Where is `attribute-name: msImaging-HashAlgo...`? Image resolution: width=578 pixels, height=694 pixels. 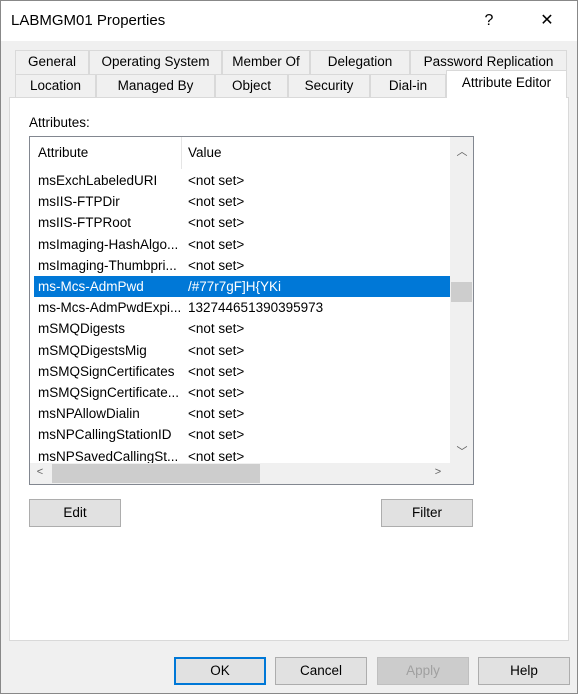
attribute-name: msImaging-HashAlgo... is located at coordinates (108, 244).